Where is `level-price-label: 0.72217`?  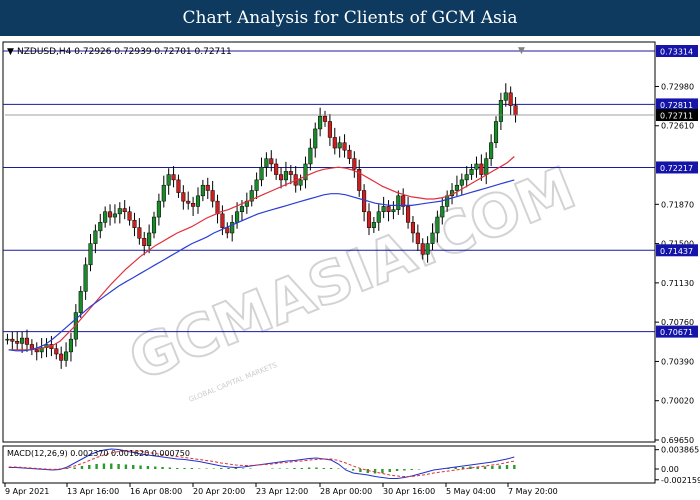 level-price-label: 0.72217 is located at coordinates (676, 168).